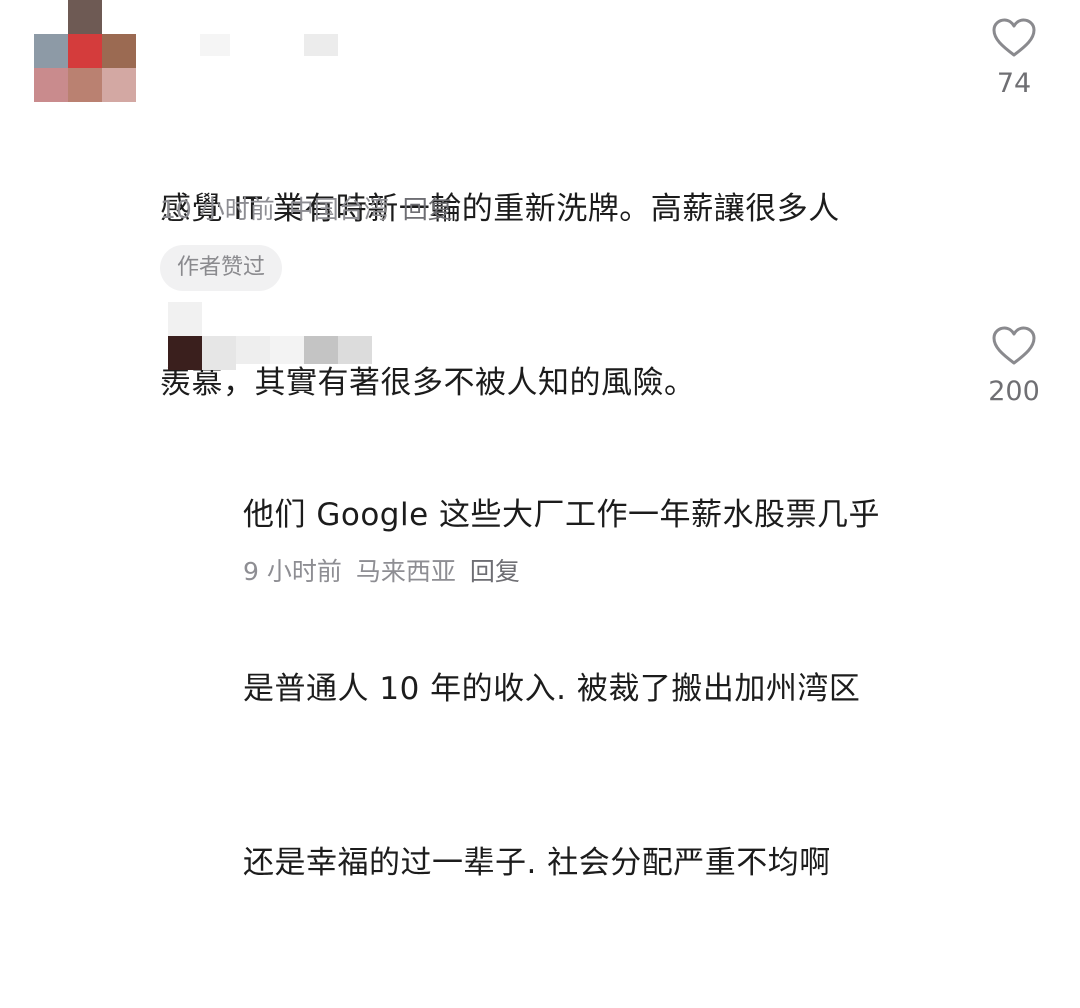 This screenshot has width=1080, height=1008. What do you see at coordinates (292, 571) in the screenshot?
I see `comment-time: 9 小时前` at bounding box center [292, 571].